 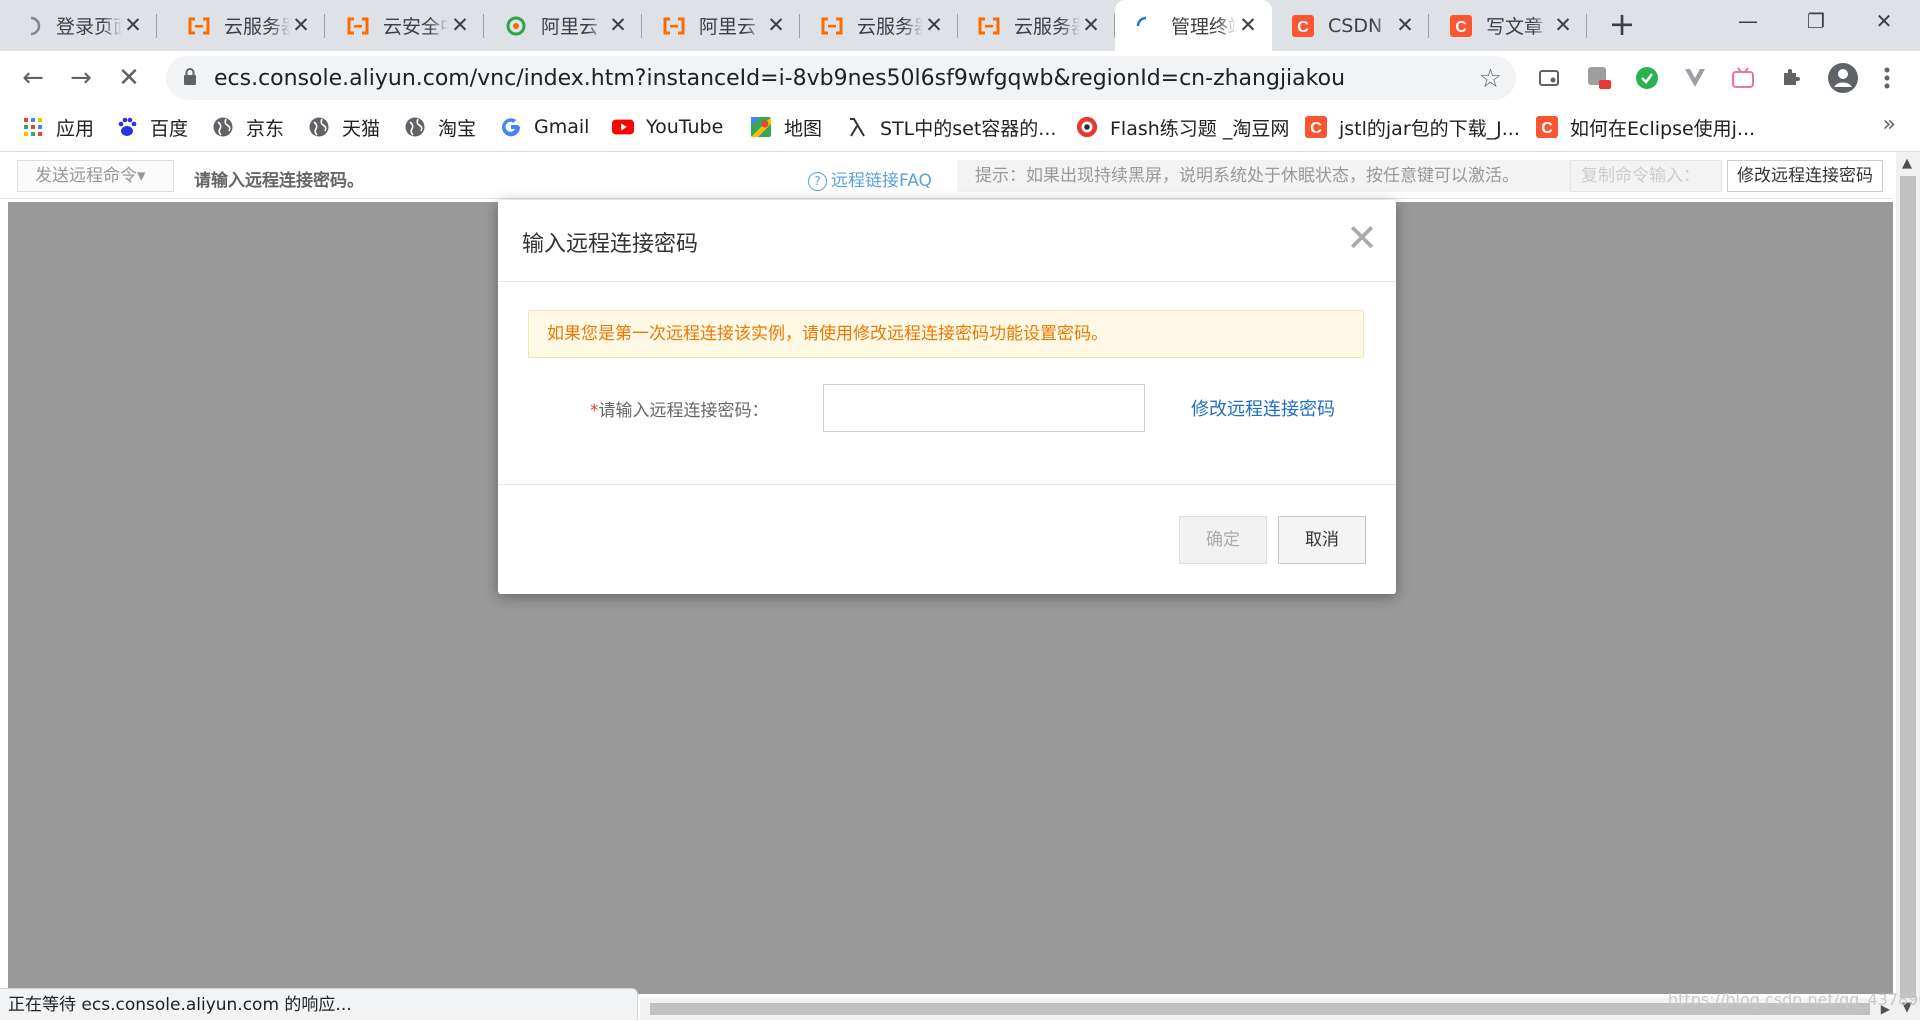 I want to click on lock-icon, so click(x=192, y=78).